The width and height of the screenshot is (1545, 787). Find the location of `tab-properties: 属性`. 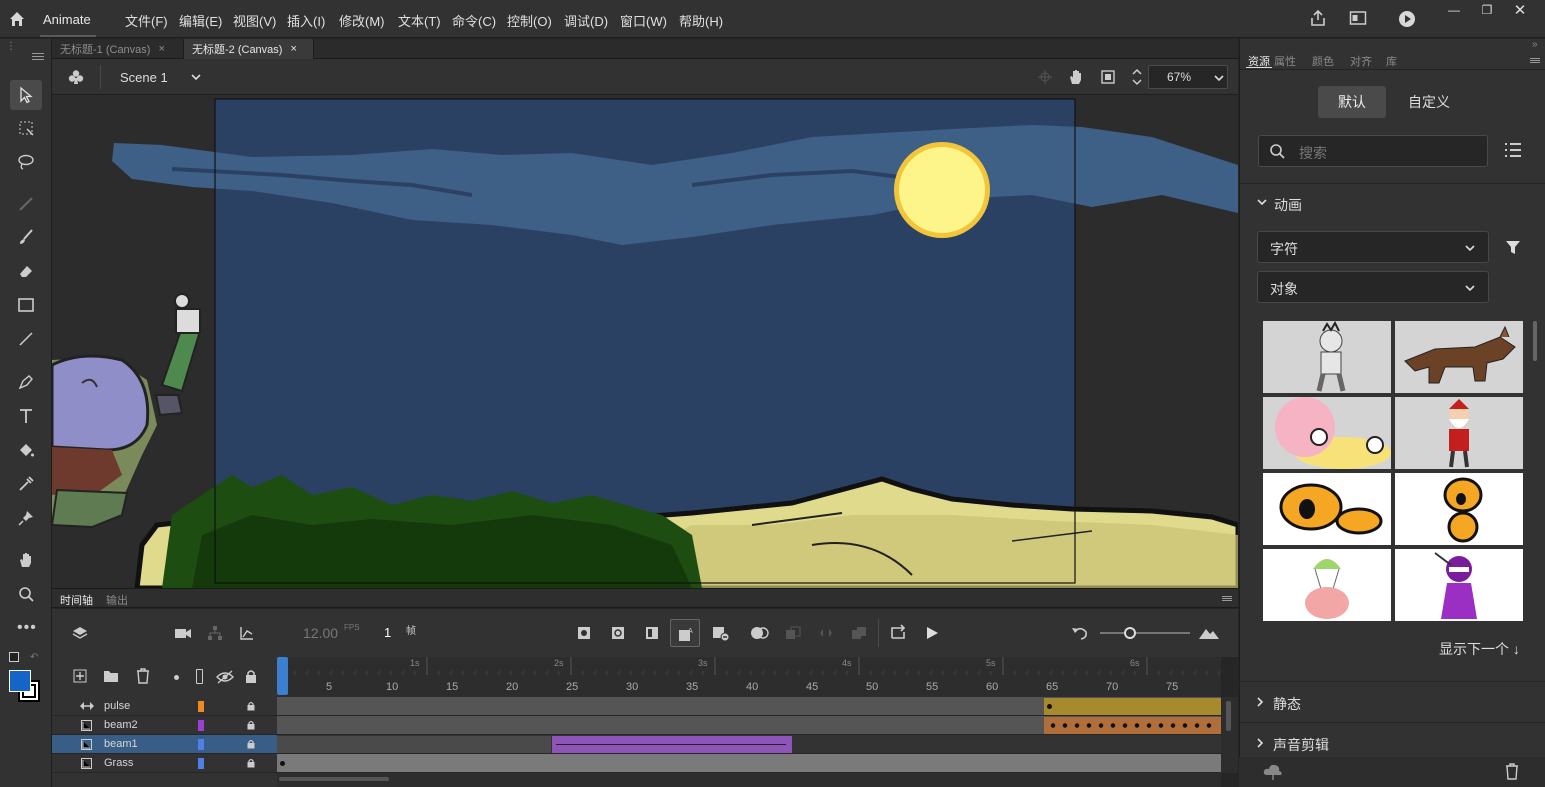

tab-properties: 属性 is located at coordinates (1285, 61).